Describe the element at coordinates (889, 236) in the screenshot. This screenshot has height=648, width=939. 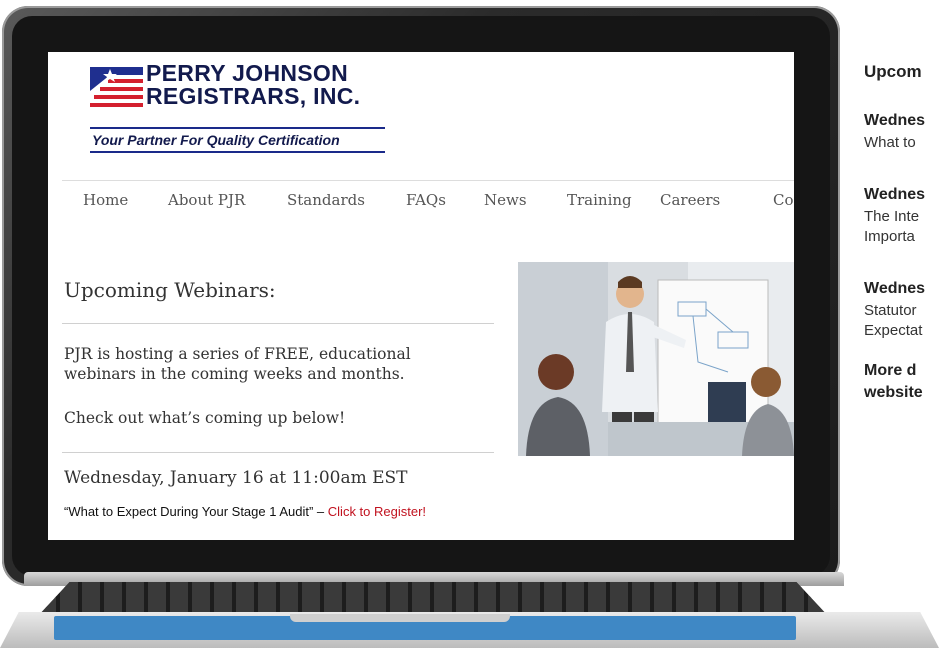
I see `side-item2-text2: Importa` at that location.